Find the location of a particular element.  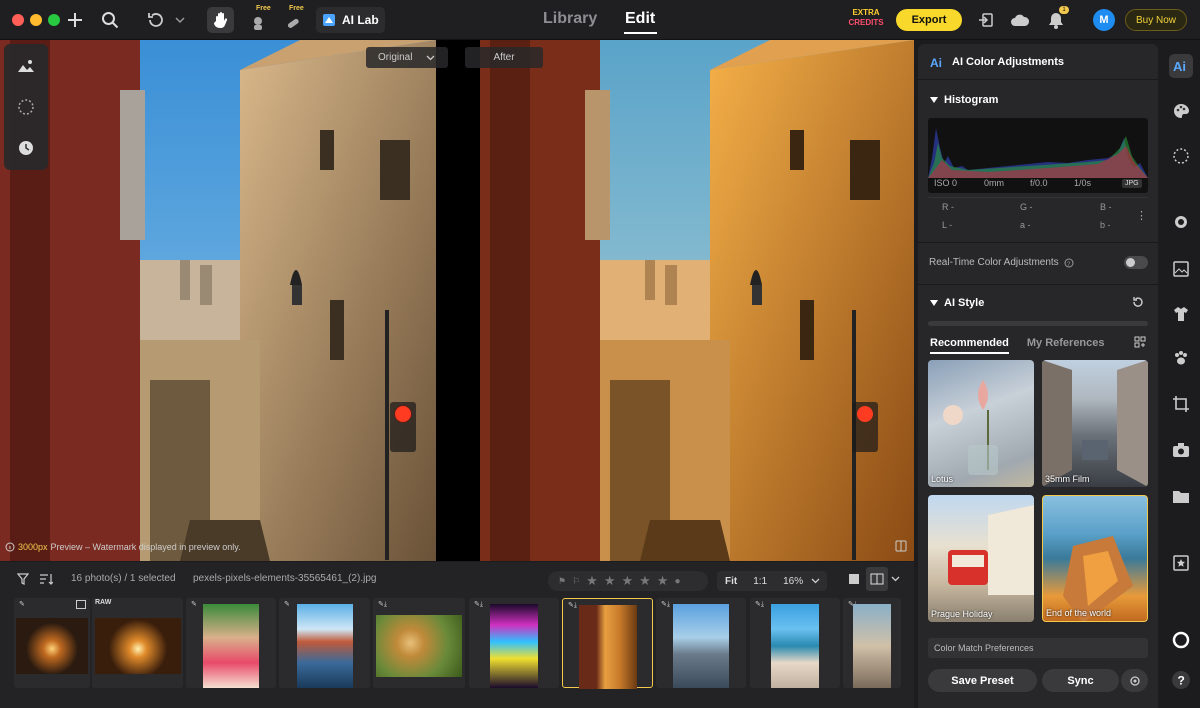

avatar: M is located at coordinates (1104, 20).